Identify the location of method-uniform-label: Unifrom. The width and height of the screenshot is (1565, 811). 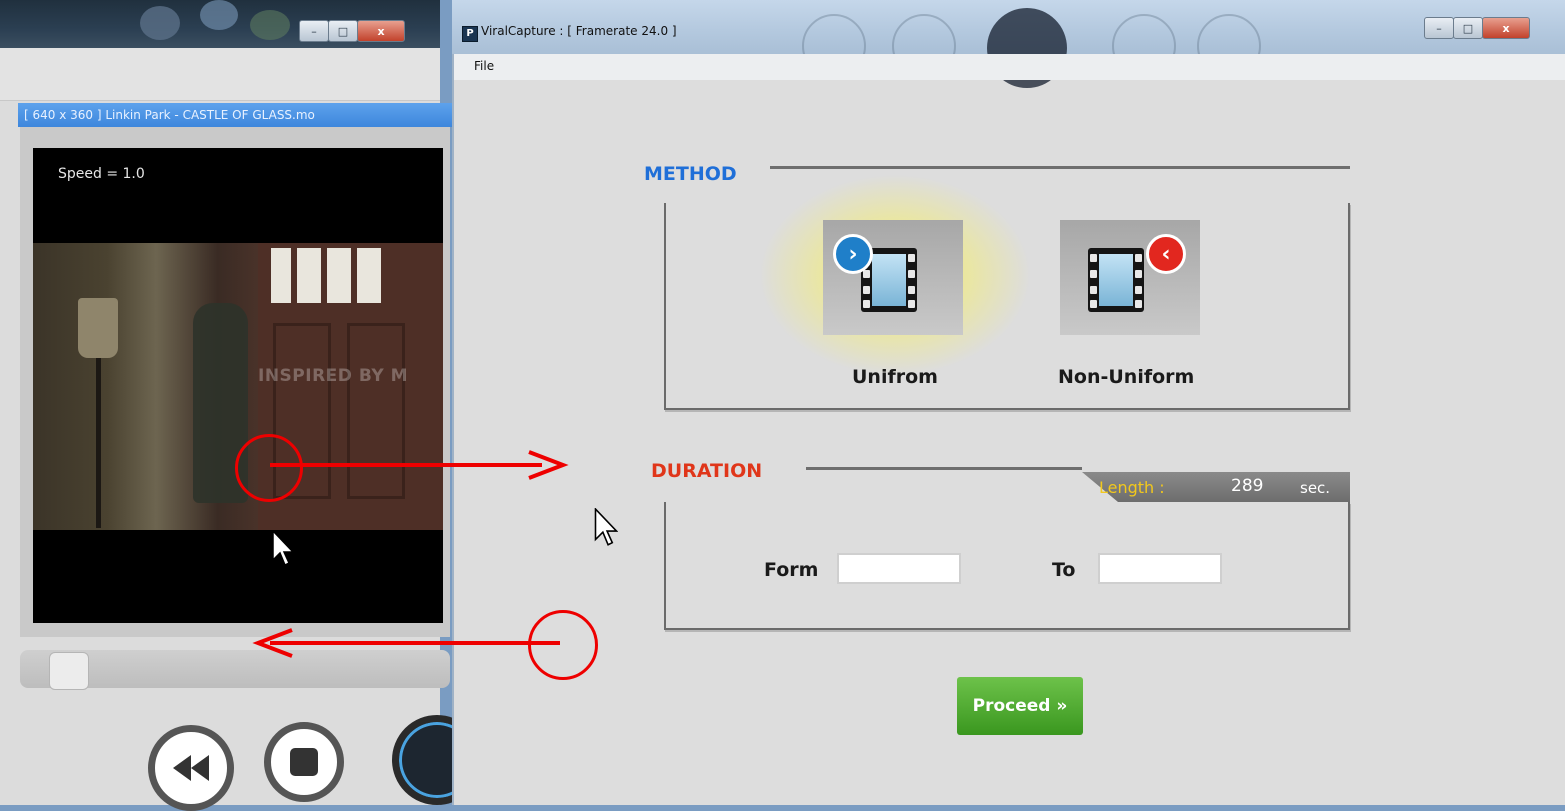
(895, 377).